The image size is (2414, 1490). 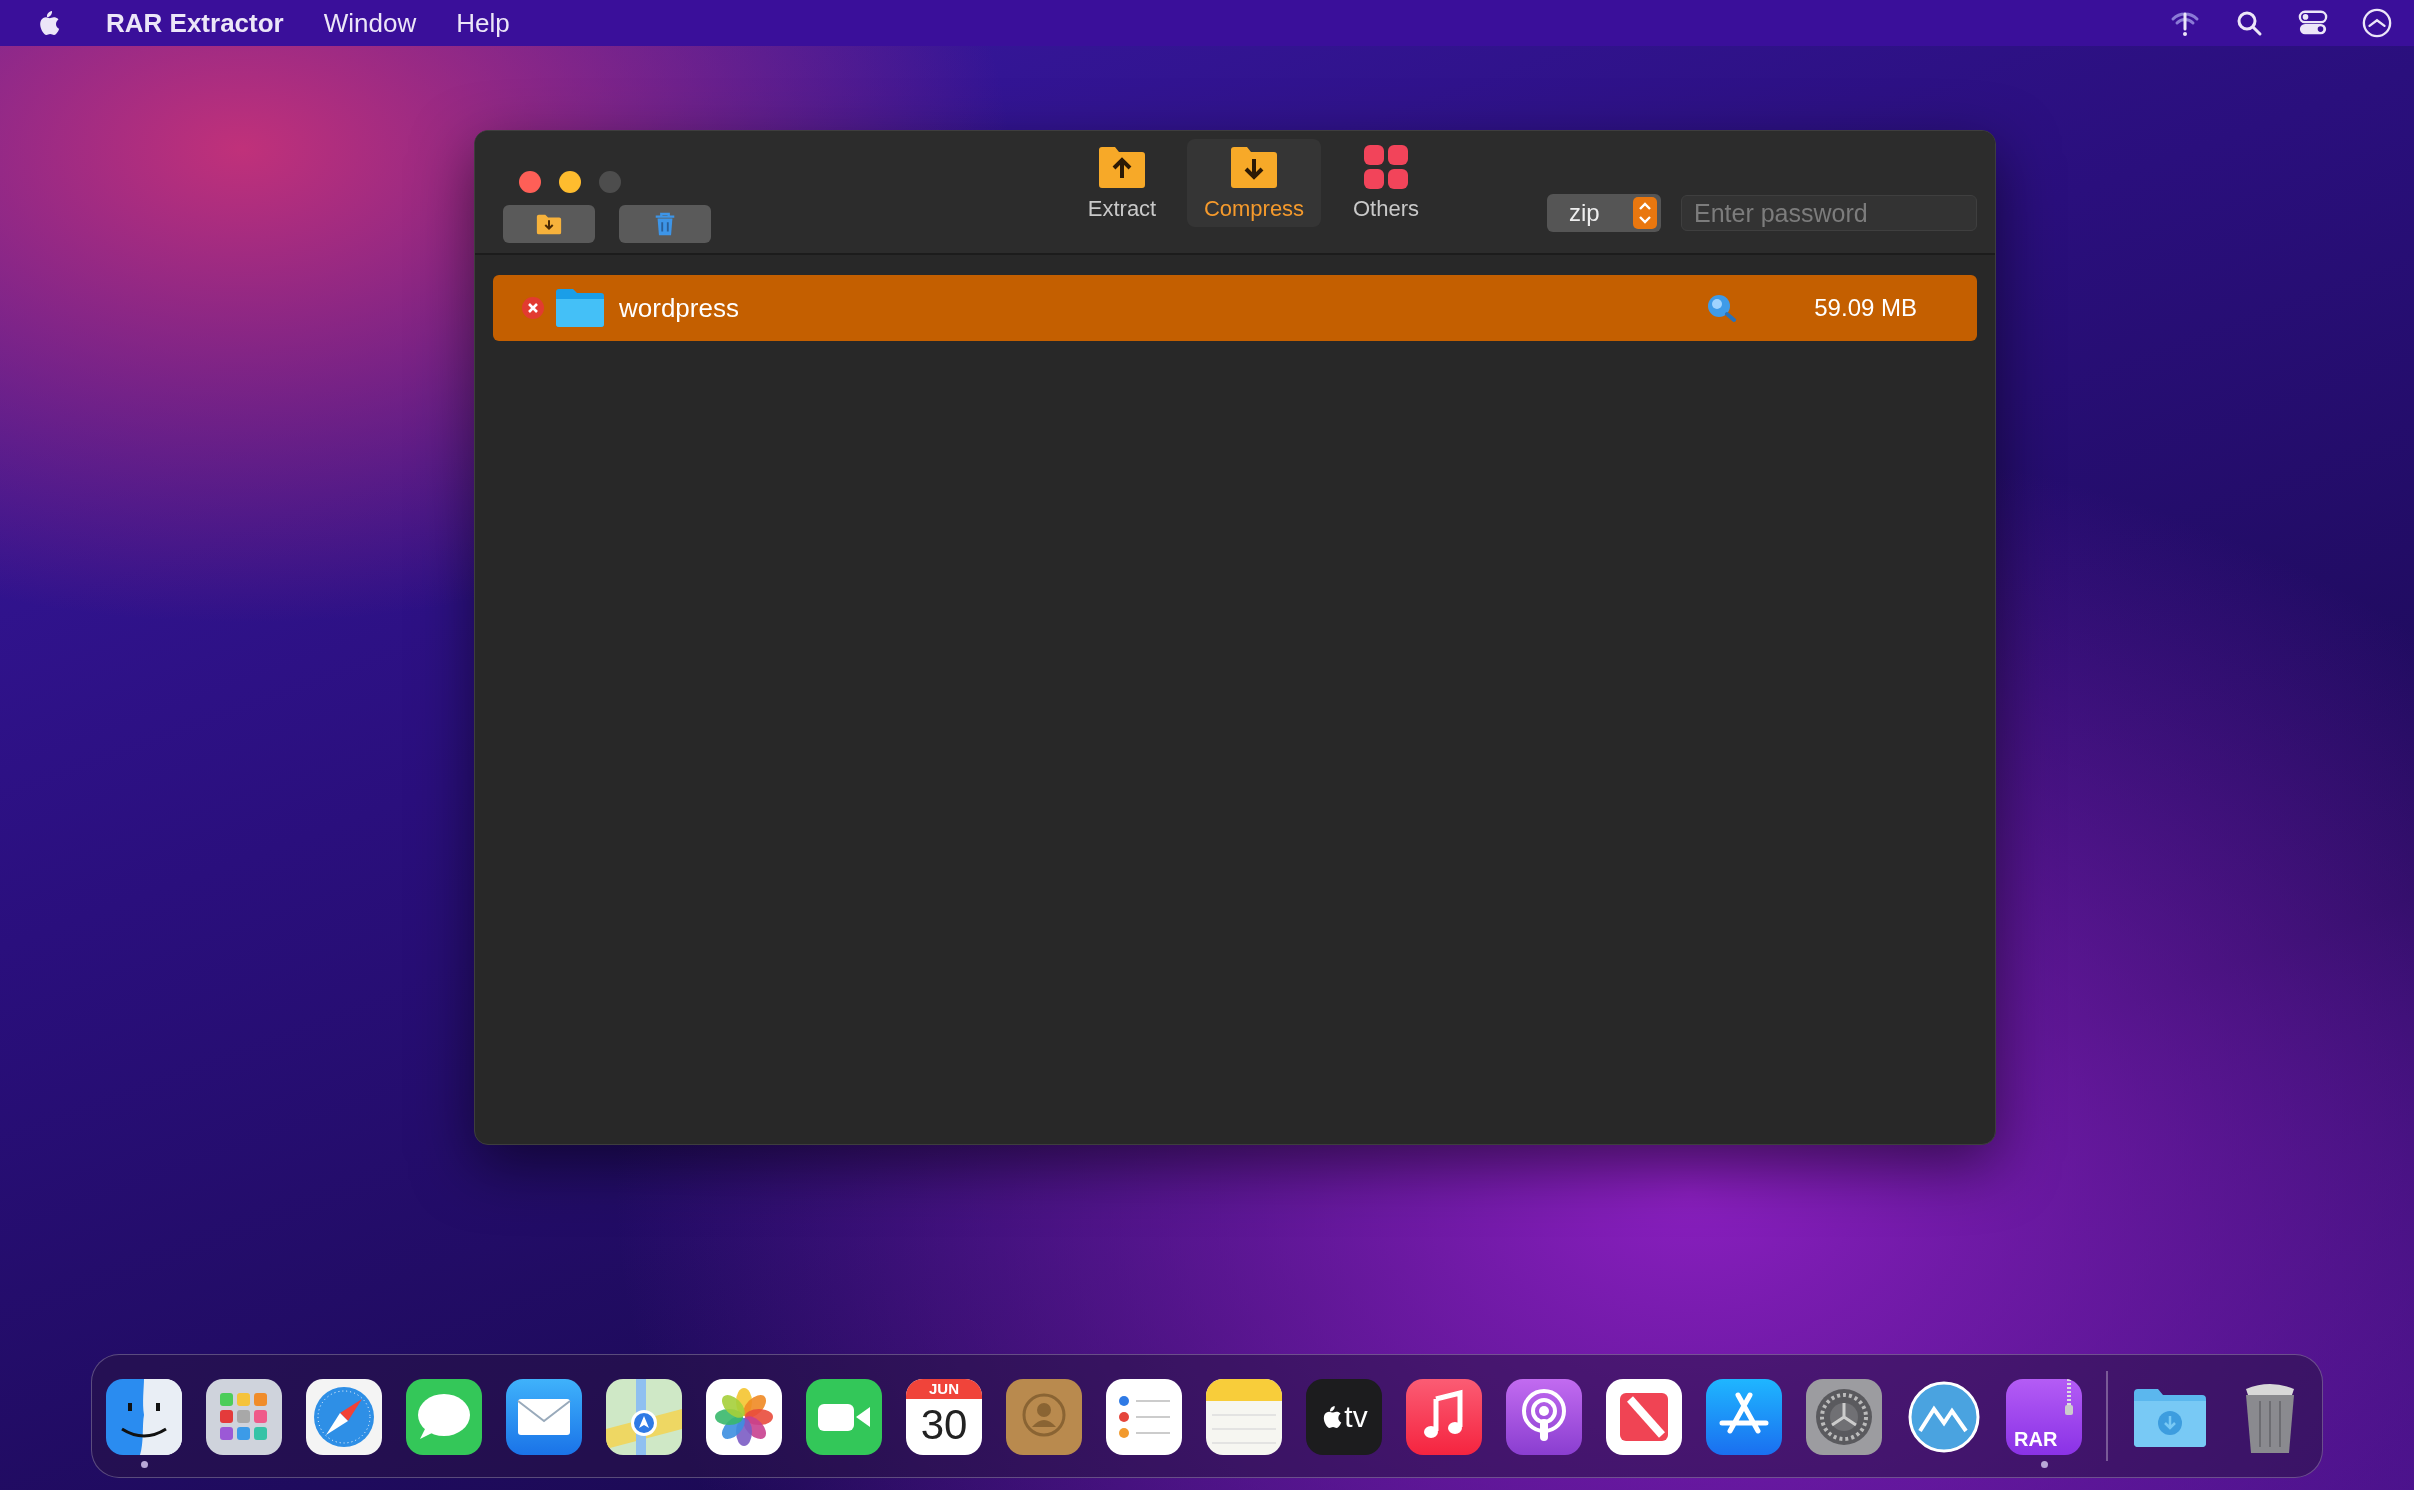 I want to click on calendar-icon: JUN 30, so click(x=944, y=1416).